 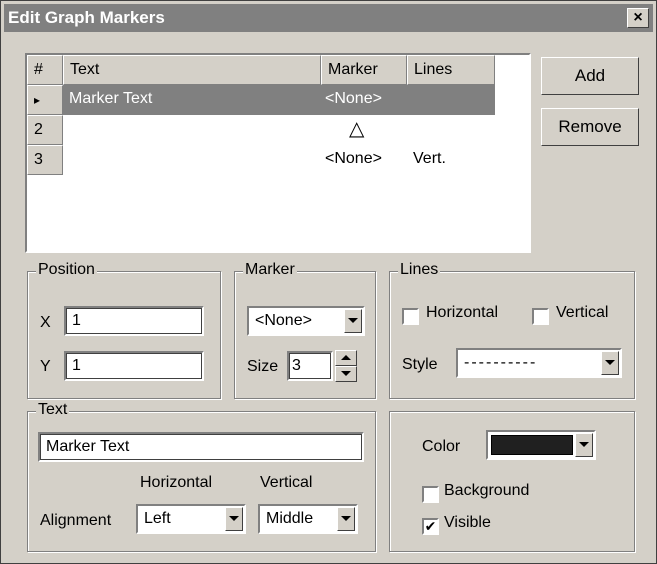 What do you see at coordinates (462, 313) in the screenshot?
I see `horizontal-checkbox-label: Horizontal` at bounding box center [462, 313].